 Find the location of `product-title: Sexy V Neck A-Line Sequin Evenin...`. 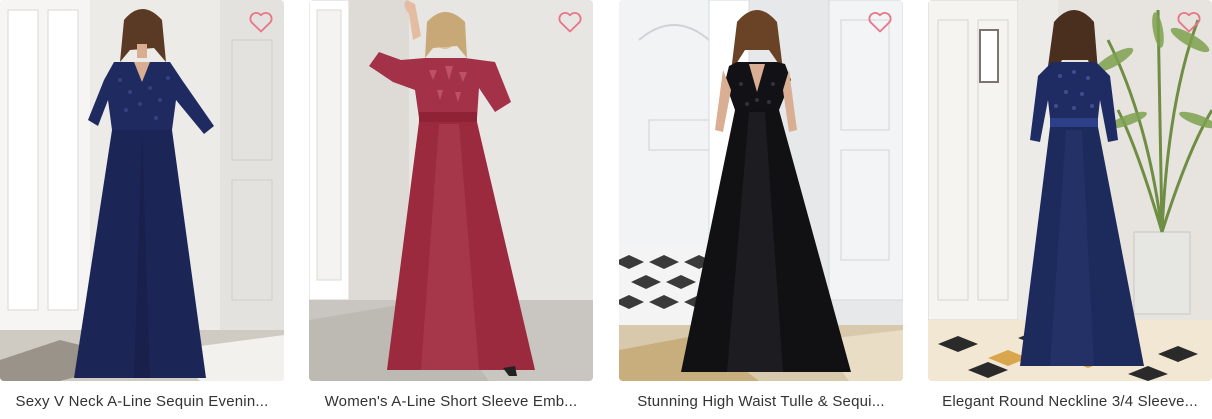

product-title: Sexy V Neck A-Line Sequin Evenin... is located at coordinates (142, 402).